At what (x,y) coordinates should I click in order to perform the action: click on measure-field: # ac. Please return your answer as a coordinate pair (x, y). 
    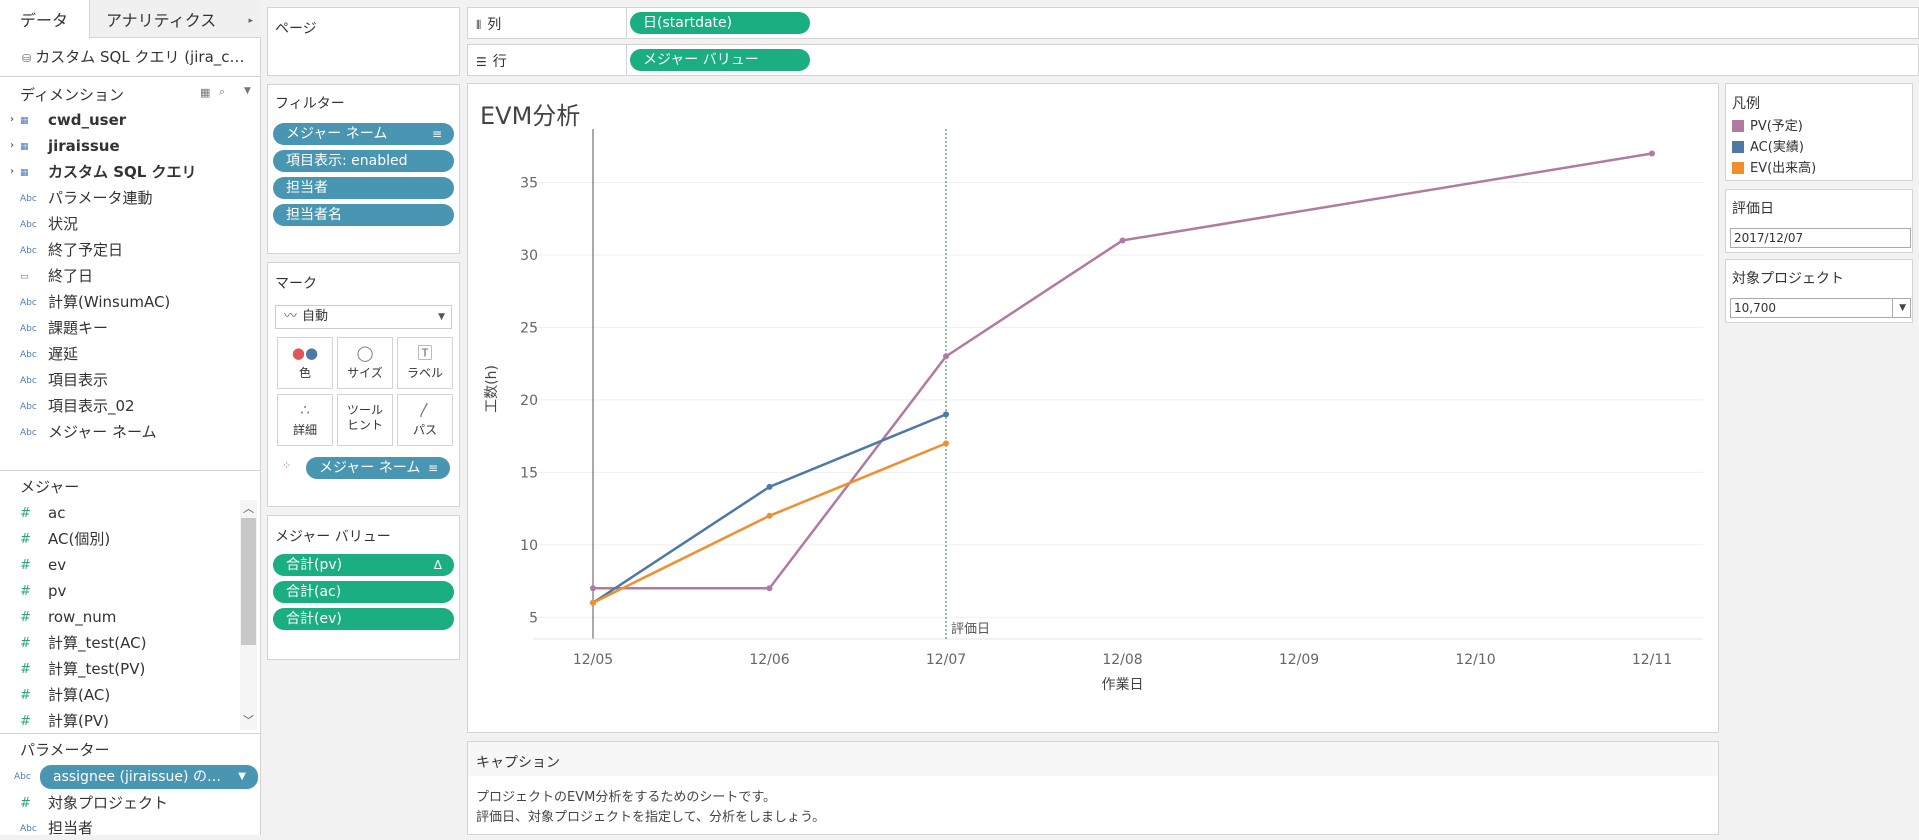
    Looking at the image, I should click on (42, 513).